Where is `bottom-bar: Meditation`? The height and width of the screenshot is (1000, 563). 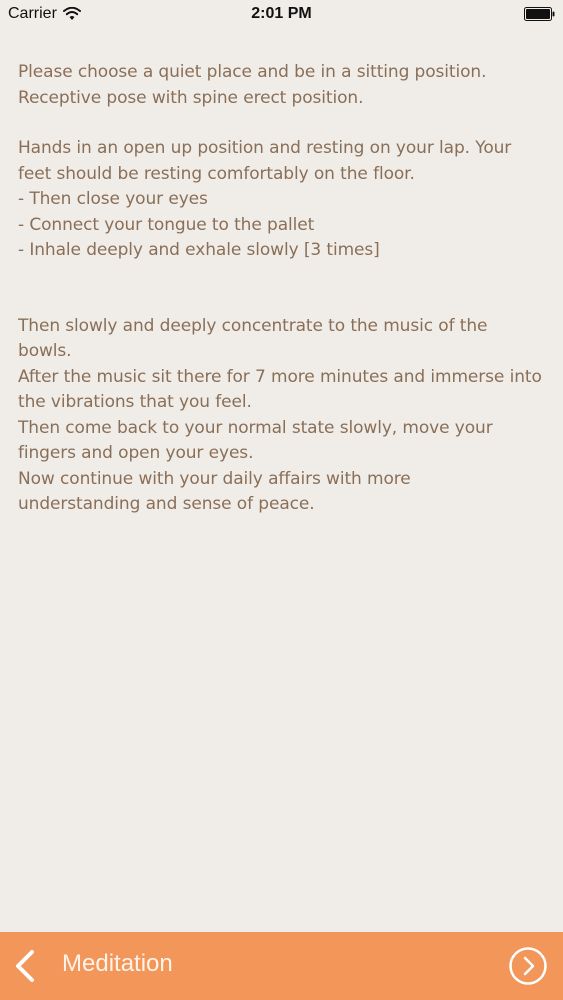
bottom-bar: Meditation is located at coordinates (281, 966).